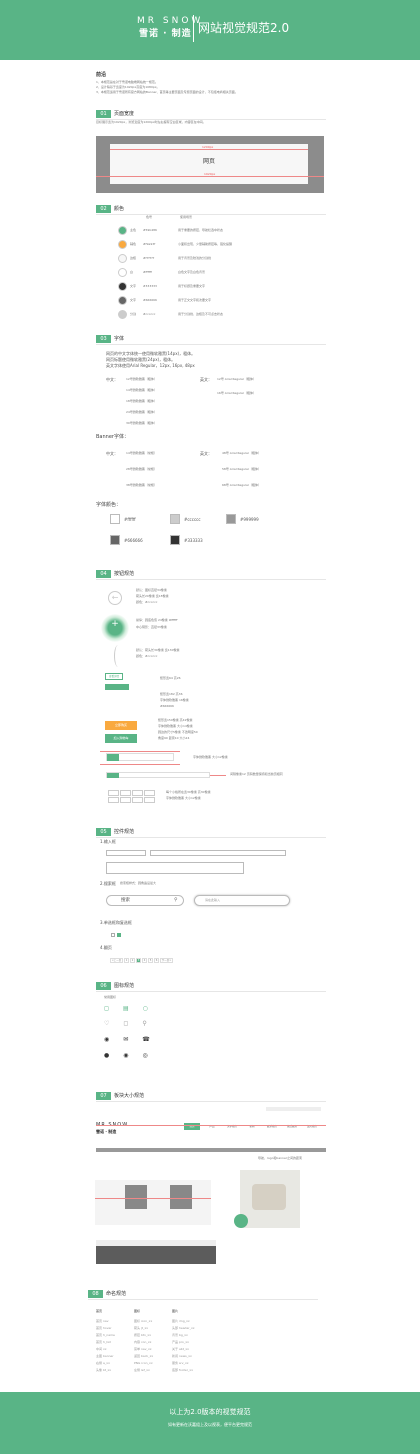 The height and width of the screenshot is (1454, 420). What do you see at coordinates (115, 598) in the screenshot?
I see `arrow-left-icon: ←` at bounding box center [115, 598].